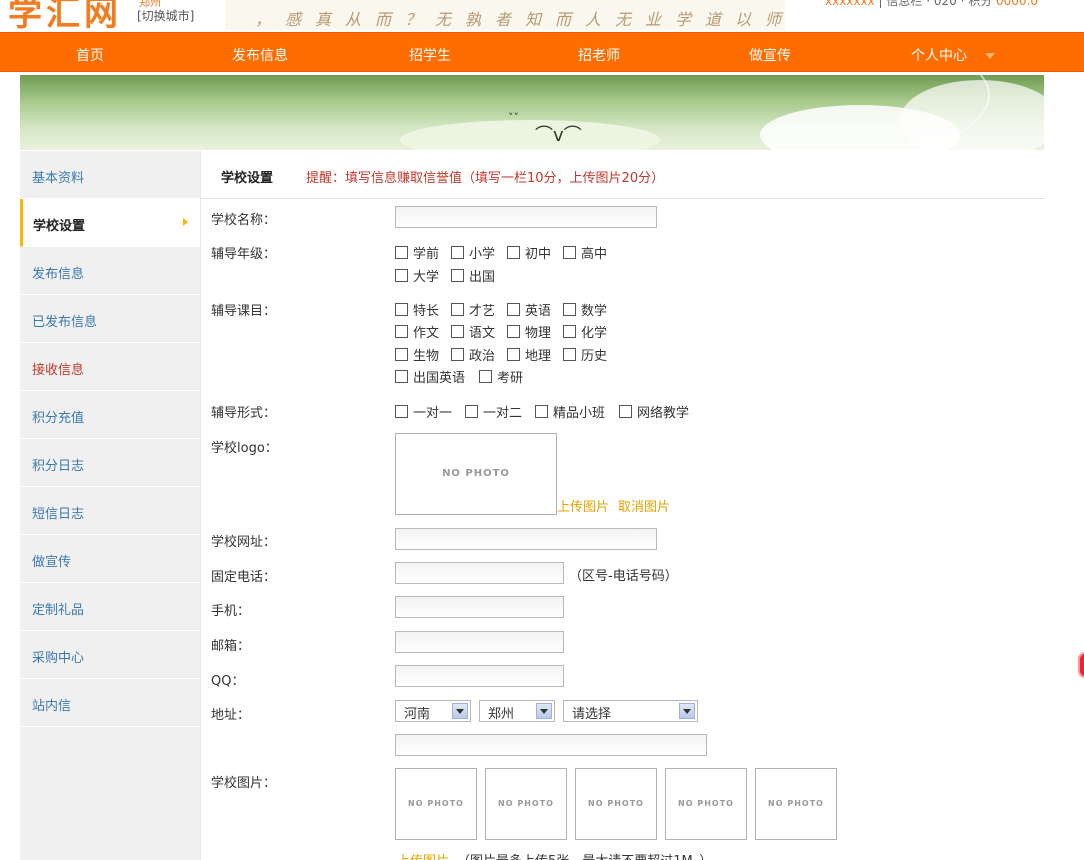 The height and width of the screenshot is (860, 1084). Describe the element at coordinates (244, 542) in the screenshot. I see `label-website: 学校网址：` at that location.